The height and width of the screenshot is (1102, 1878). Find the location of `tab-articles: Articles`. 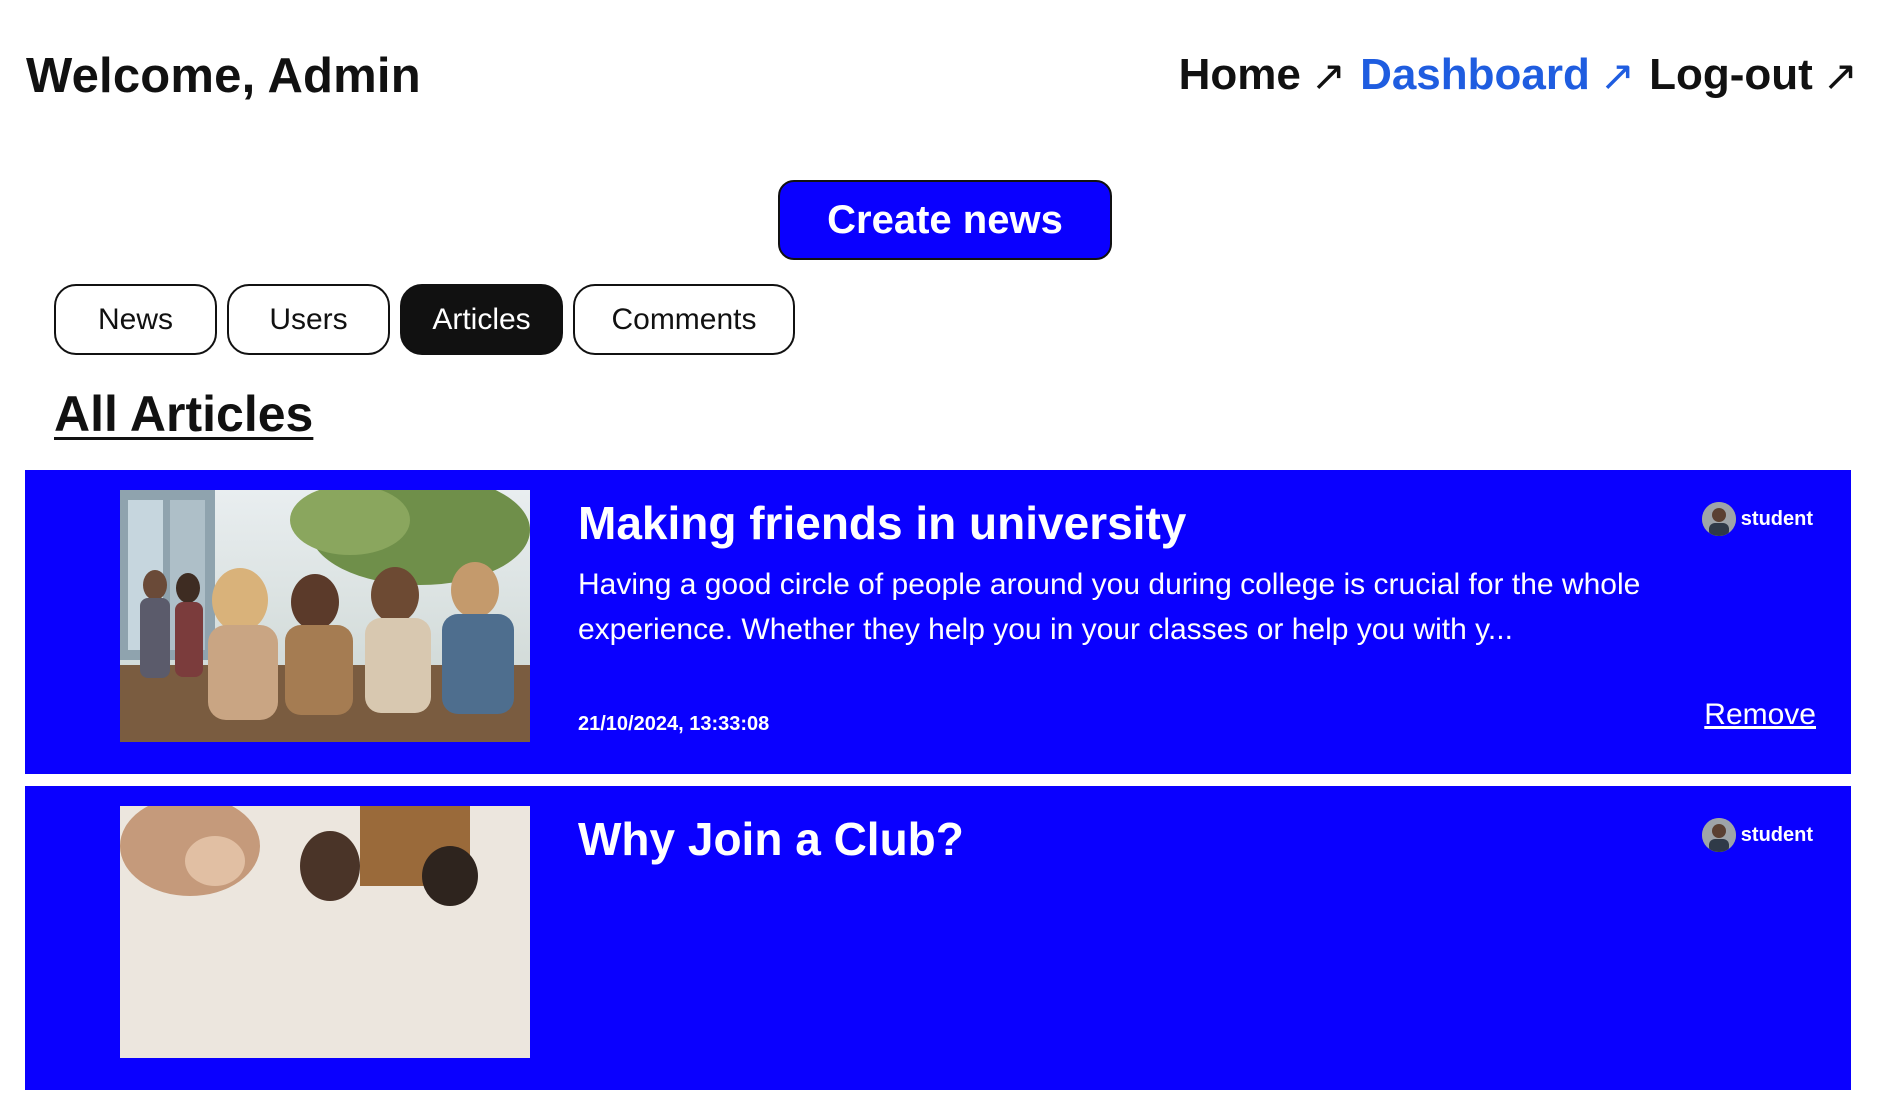

tab-articles: Articles is located at coordinates (481, 319).